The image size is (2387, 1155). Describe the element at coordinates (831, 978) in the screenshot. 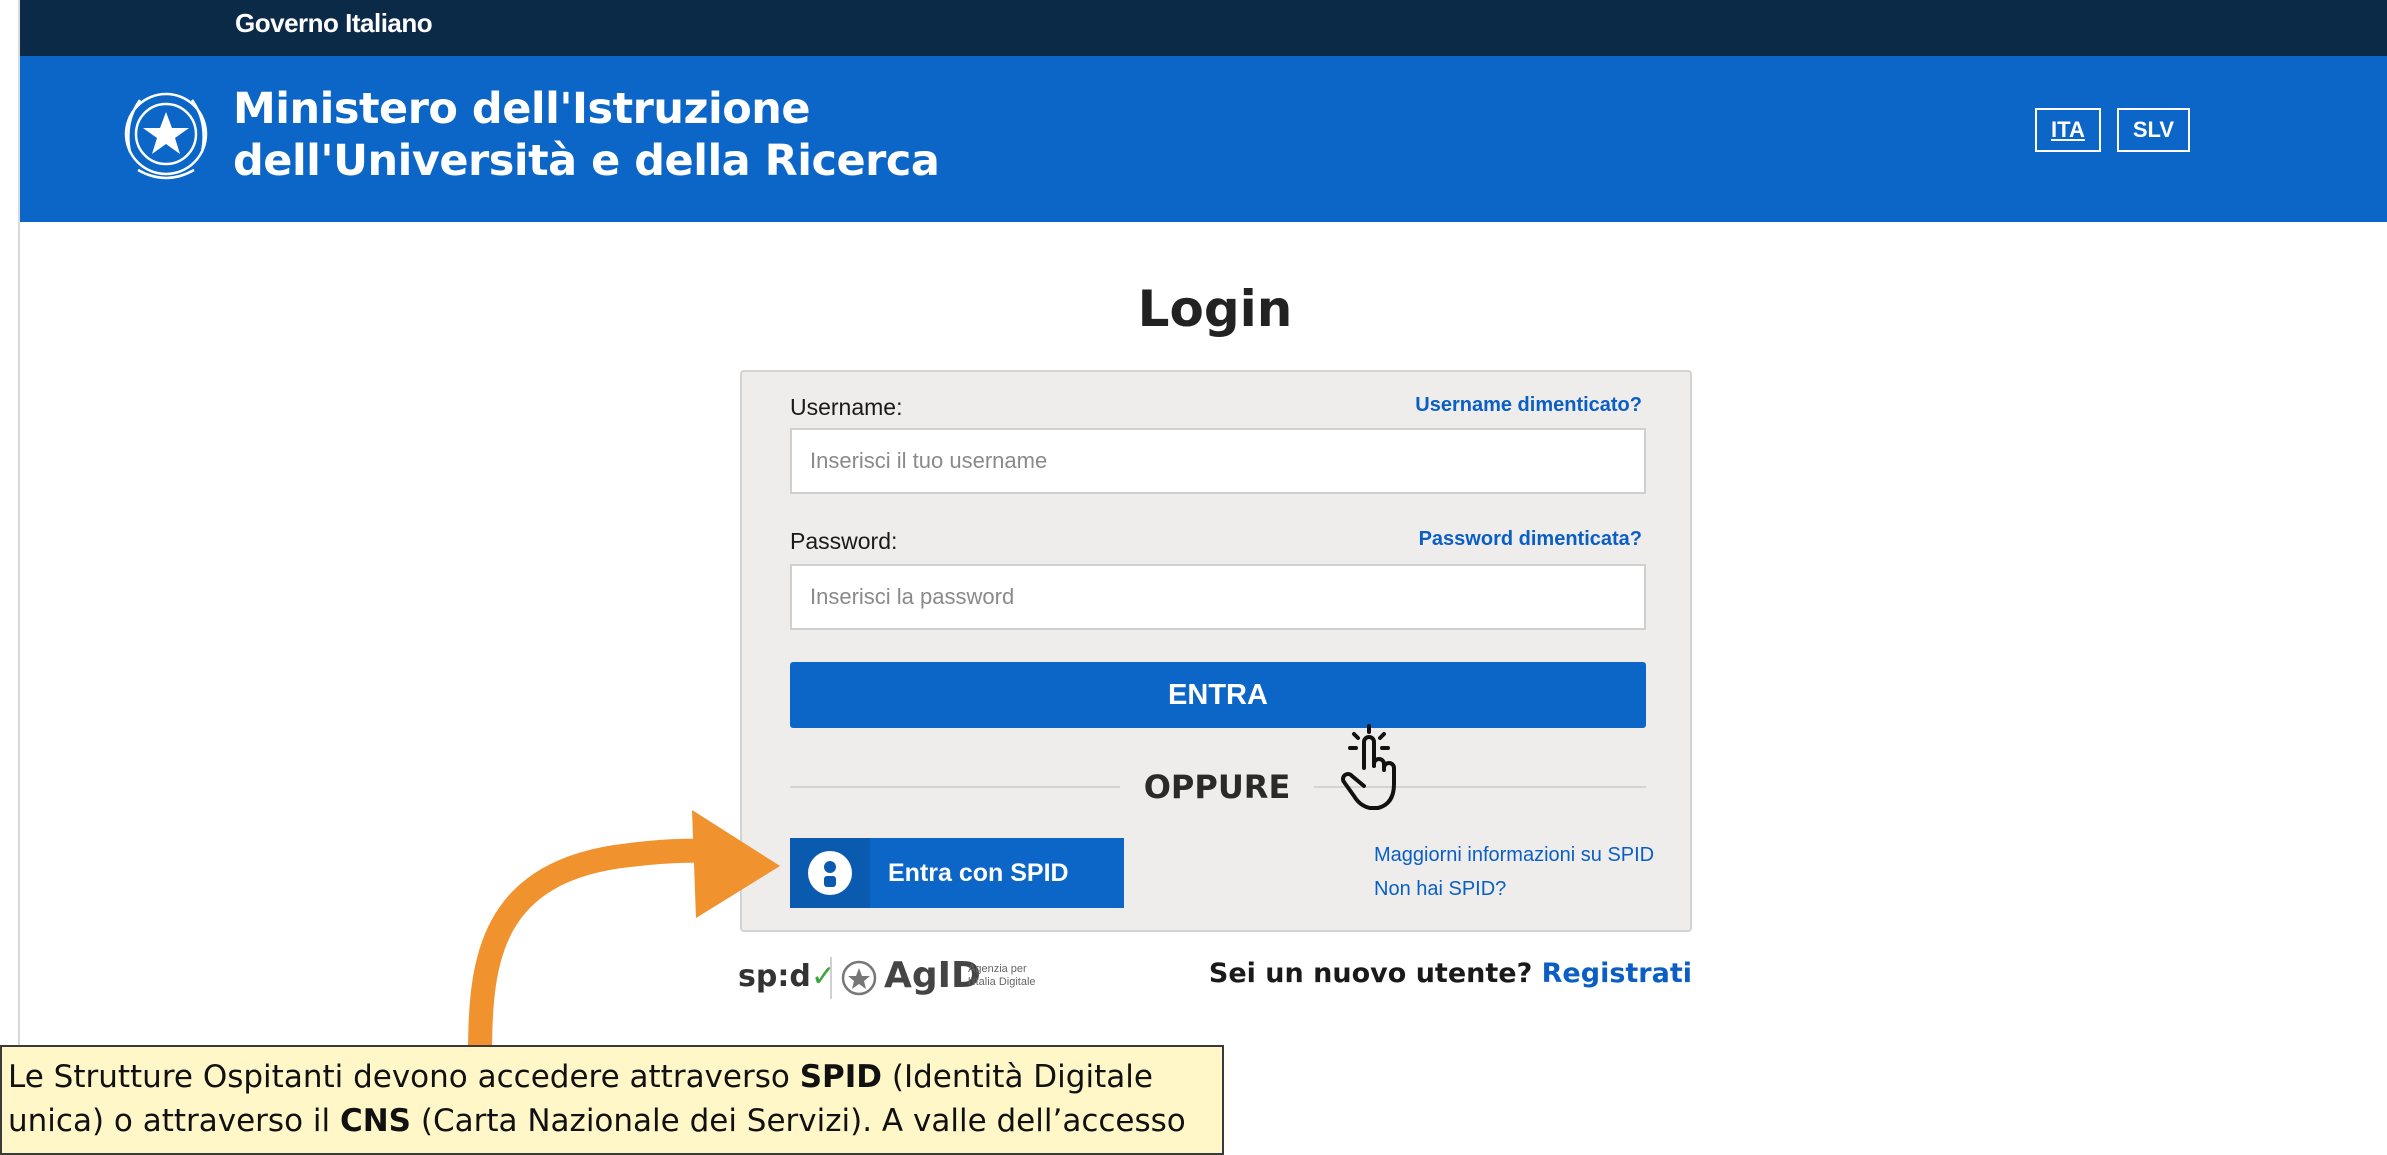

I see `logo-divider` at that location.